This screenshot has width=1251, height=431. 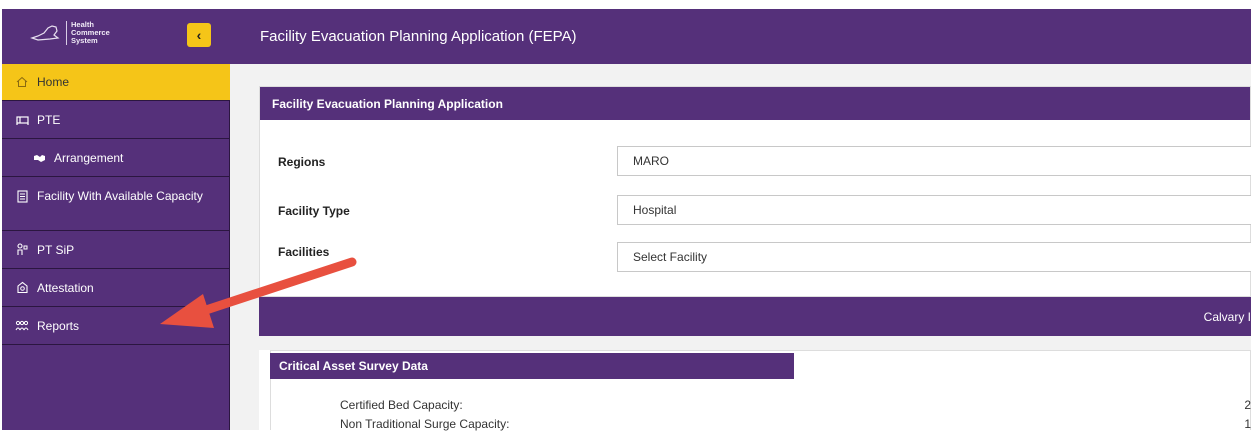 What do you see at coordinates (22, 326) in the screenshot?
I see `people-icon` at bounding box center [22, 326].